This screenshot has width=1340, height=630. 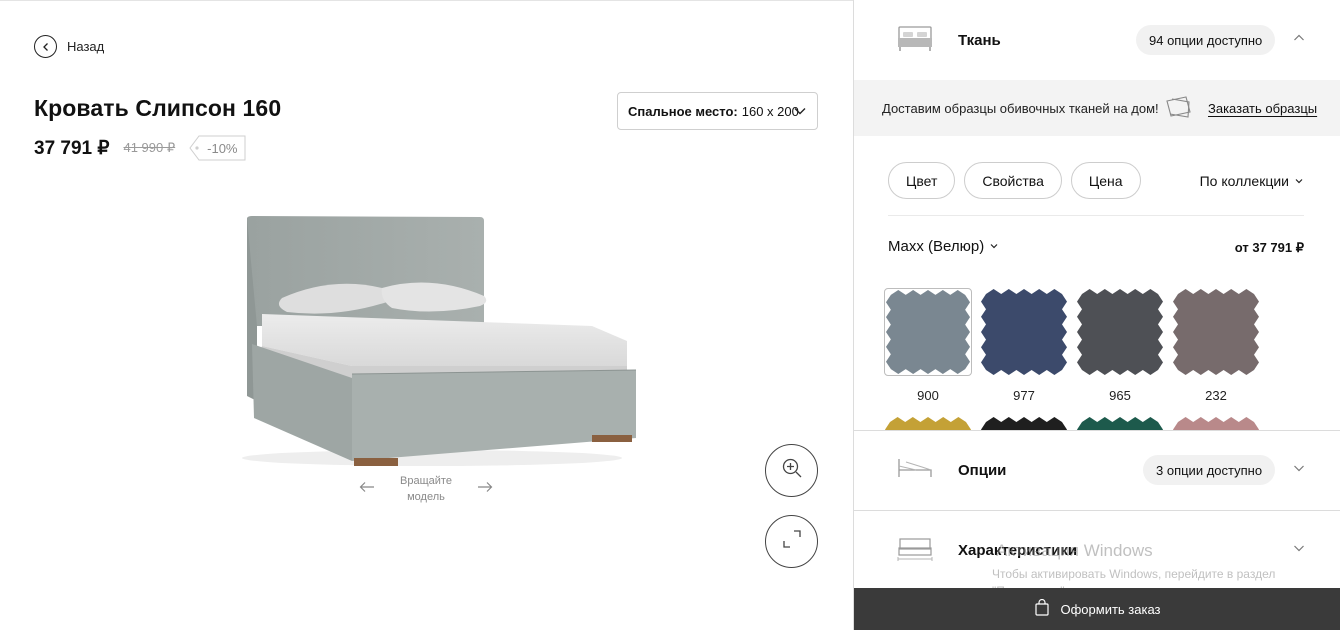 What do you see at coordinates (1097, 40) in the screenshot?
I see `fabric-section-header: Ткань 94 опции доступно` at bounding box center [1097, 40].